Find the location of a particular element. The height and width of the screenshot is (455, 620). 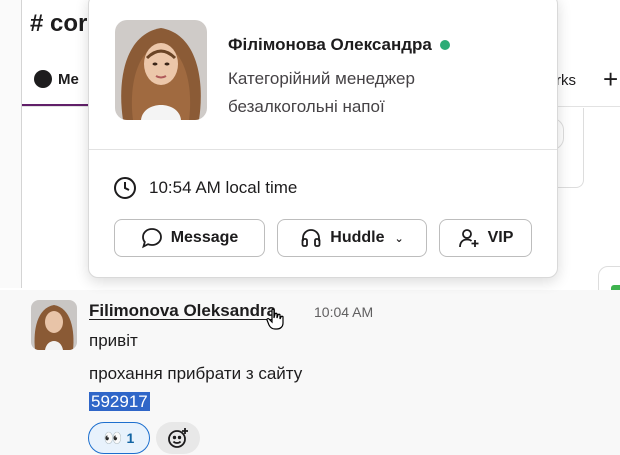

message-button-label: Message is located at coordinates (204, 237).